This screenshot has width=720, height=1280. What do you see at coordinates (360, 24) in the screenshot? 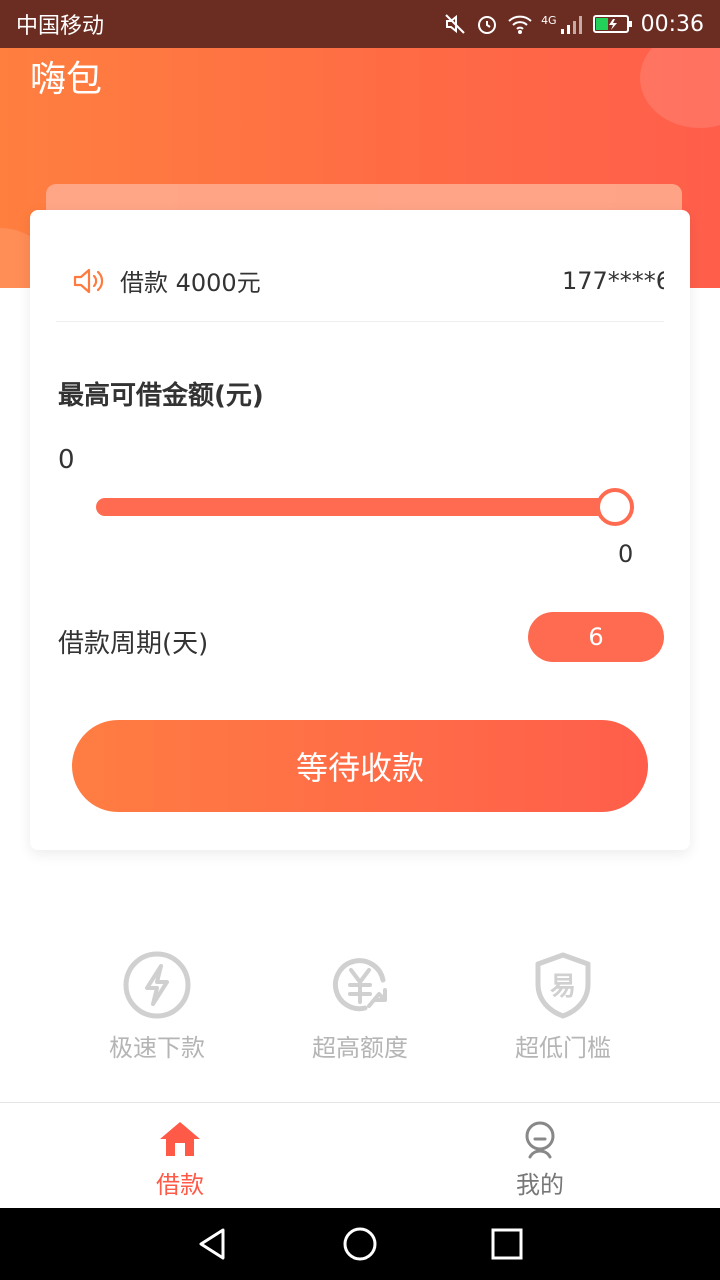
I see `status-bar: 中国移动 4G 00:36` at bounding box center [360, 24].